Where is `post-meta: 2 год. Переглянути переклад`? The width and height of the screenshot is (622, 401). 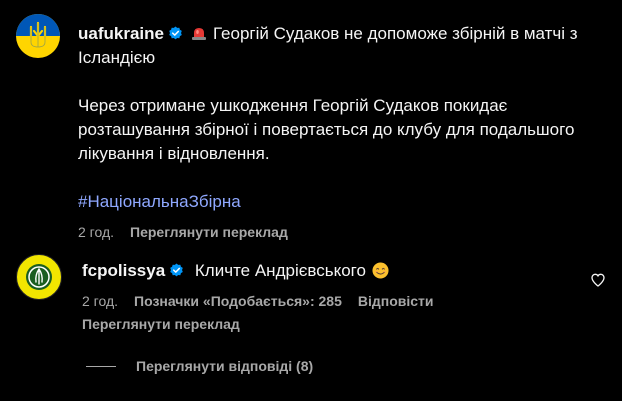
post-meta: 2 год. Переглянути переклад is located at coordinates (343, 232).